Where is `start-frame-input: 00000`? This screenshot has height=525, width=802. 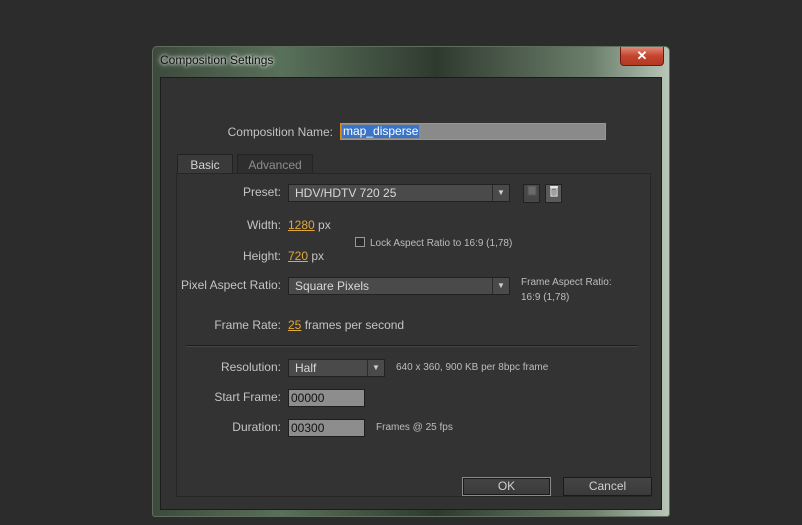
start-frame-input: 00000 is located at coordinates (326, 398).